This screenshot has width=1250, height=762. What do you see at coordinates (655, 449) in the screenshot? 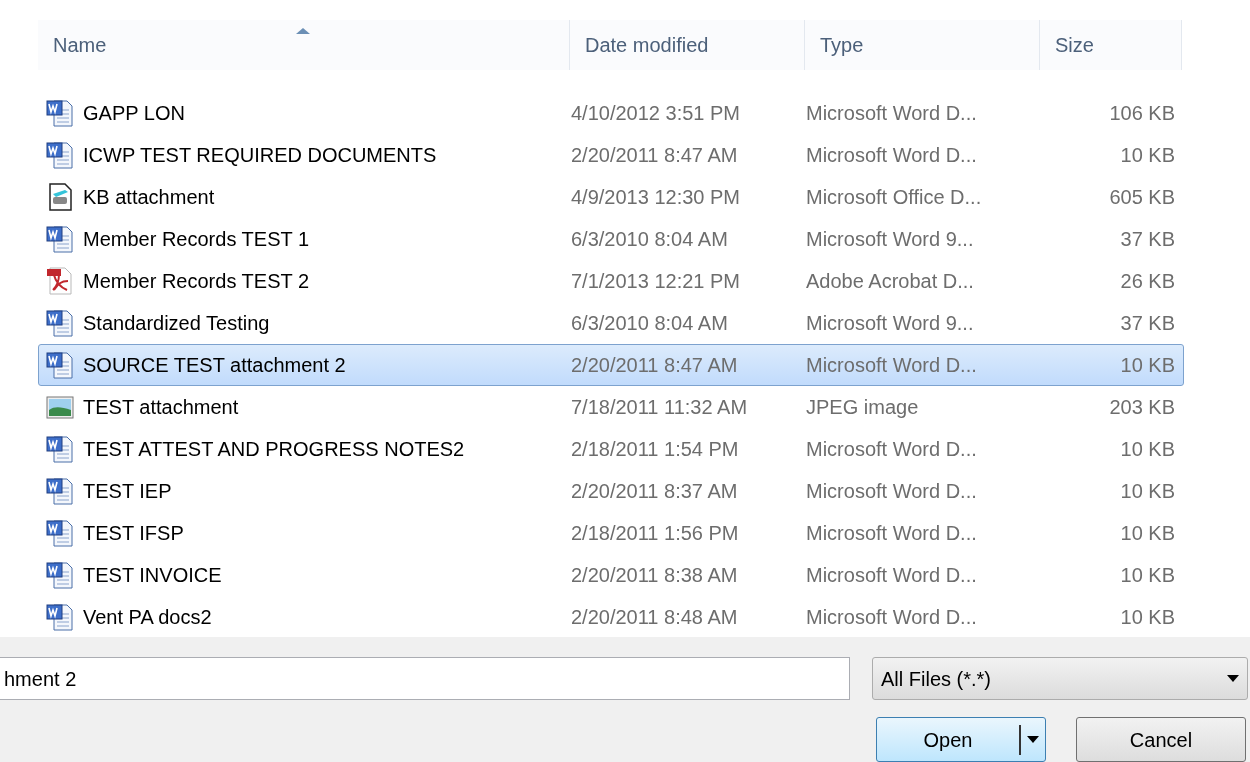
I see `date-modified: 2/18/2011 1:54 PM` at bounding box center [655, 449].